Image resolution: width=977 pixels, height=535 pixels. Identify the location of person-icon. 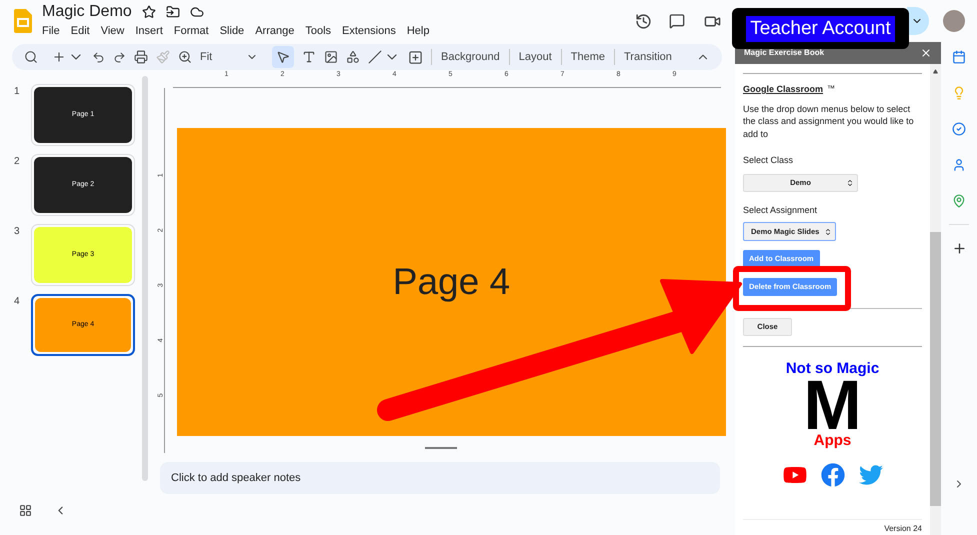
(959, 165).